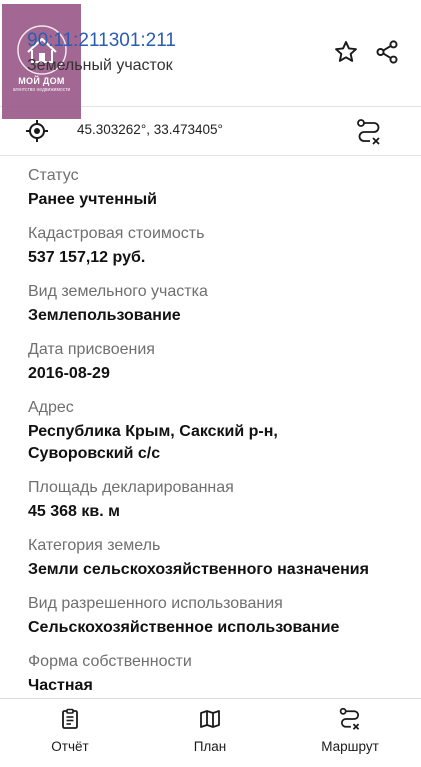 This screenshot has height=767, width=421. What do you see at coordinates (87, 257) in the screenshot?
I see `field-value: 537 157,12 руб.` at bounding box center [87, 257].